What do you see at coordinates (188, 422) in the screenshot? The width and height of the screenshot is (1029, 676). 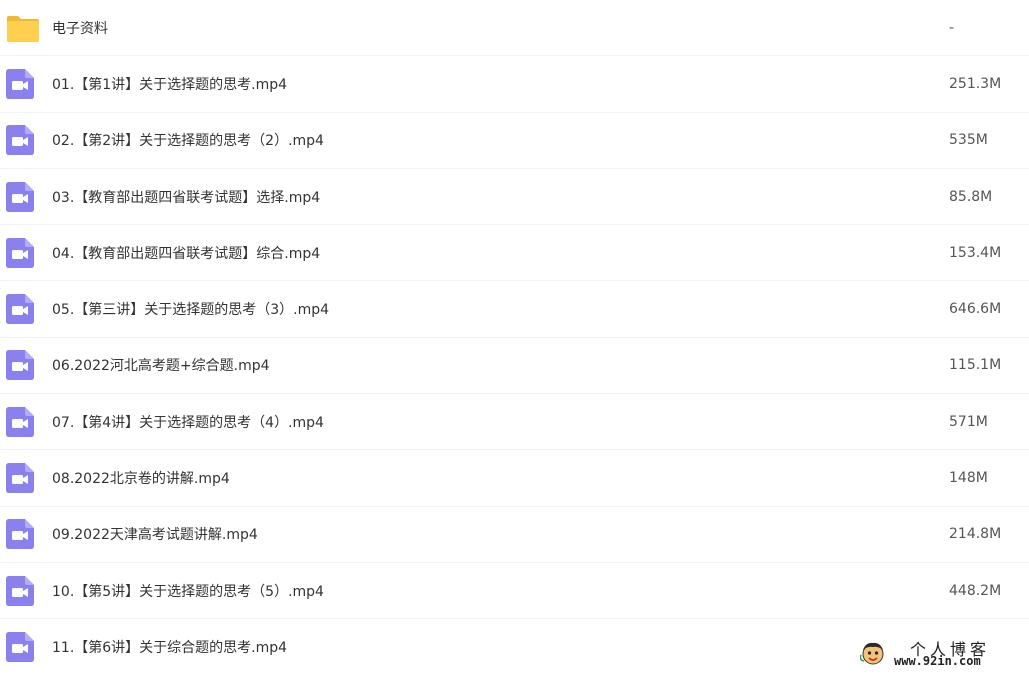 I see `file-name: 07.【第4讲】关于选择题的思考（4）.mp4` at bounding box center [188, 422].